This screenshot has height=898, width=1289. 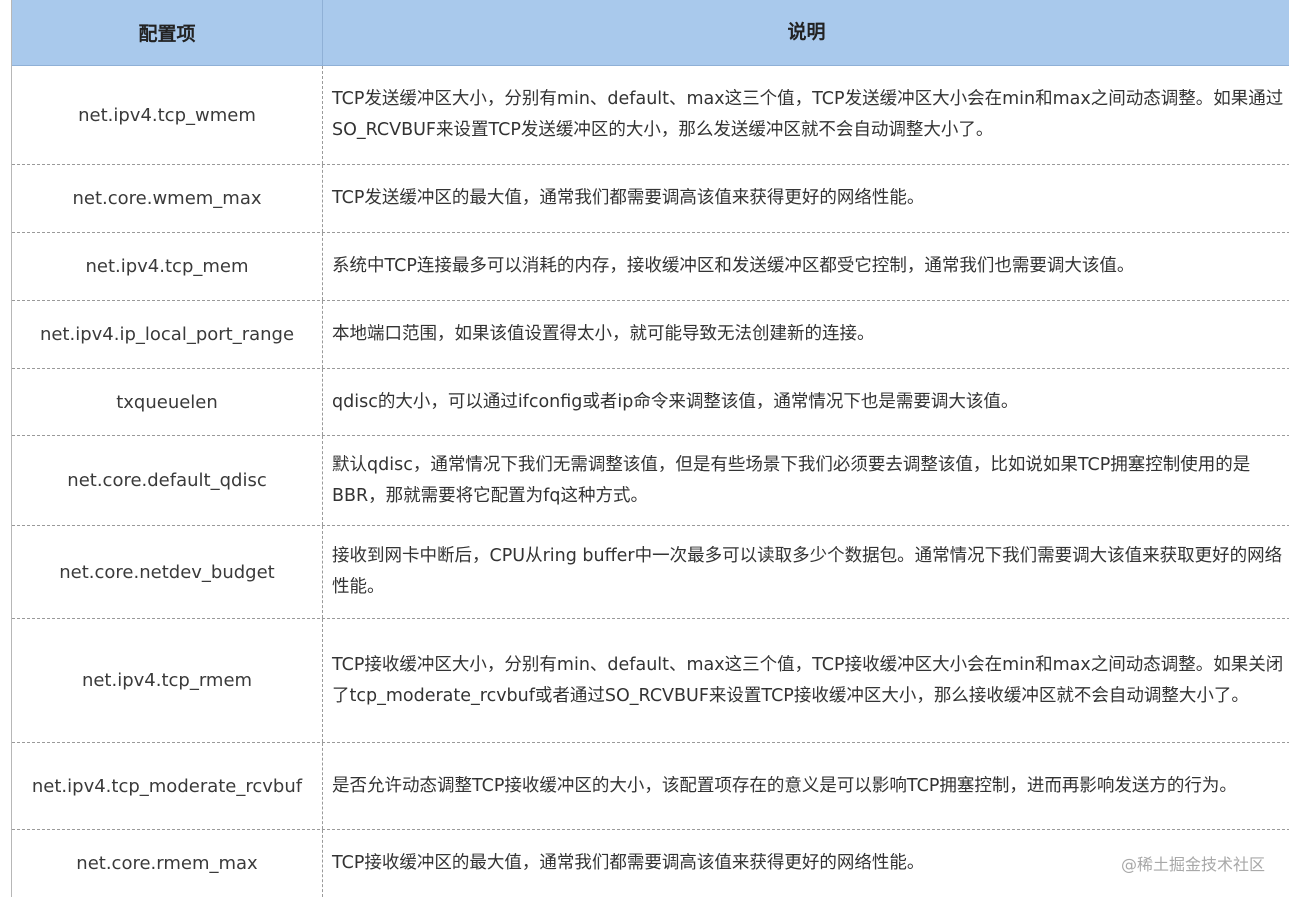 What do you see at coordinates (167, 198) in the screenshot?
I see `config-key: net.core.wmem_max` at bounding box center [167, 198].